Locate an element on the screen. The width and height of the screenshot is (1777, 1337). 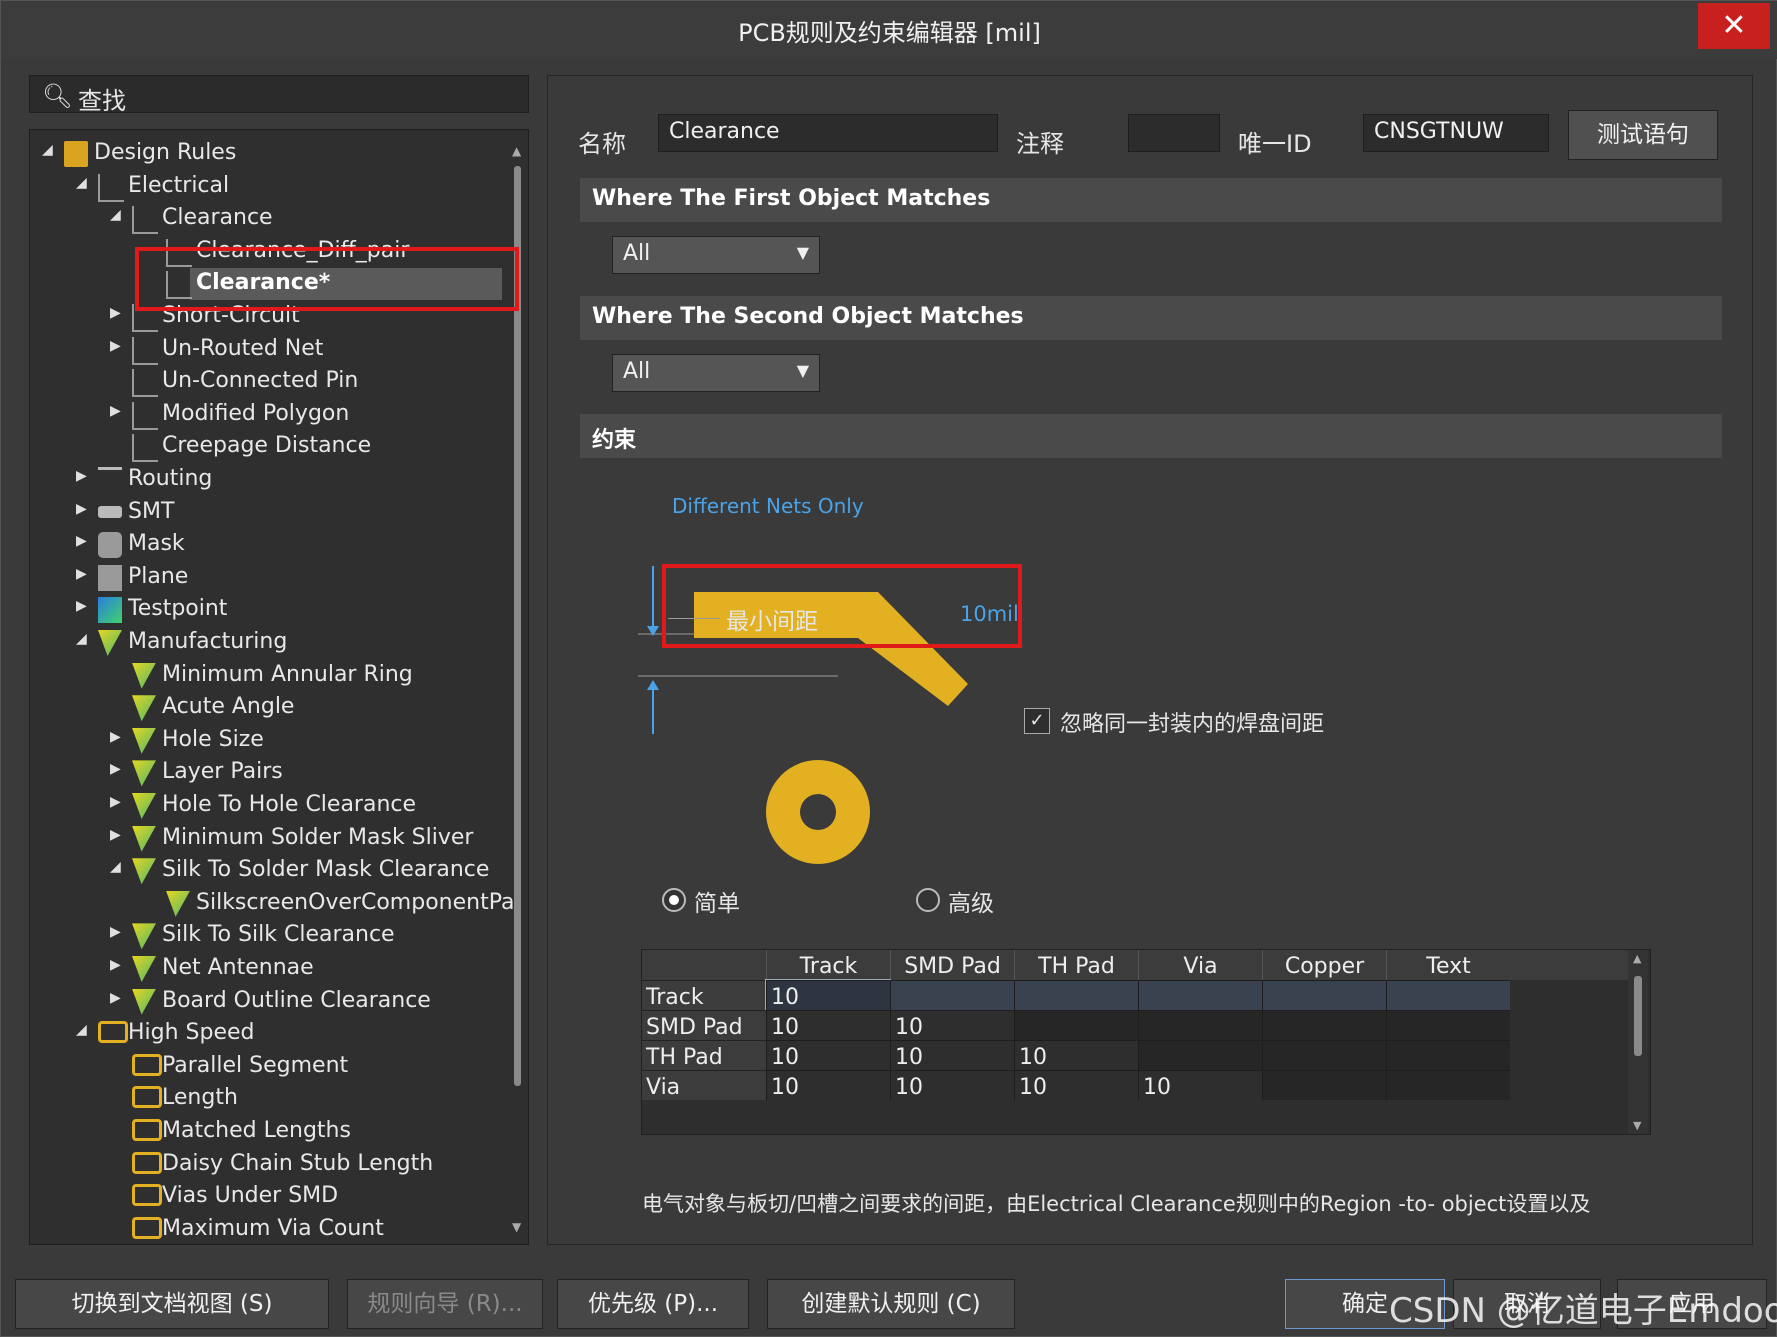
name-field: Clearance is located at coordinates (828, 133).